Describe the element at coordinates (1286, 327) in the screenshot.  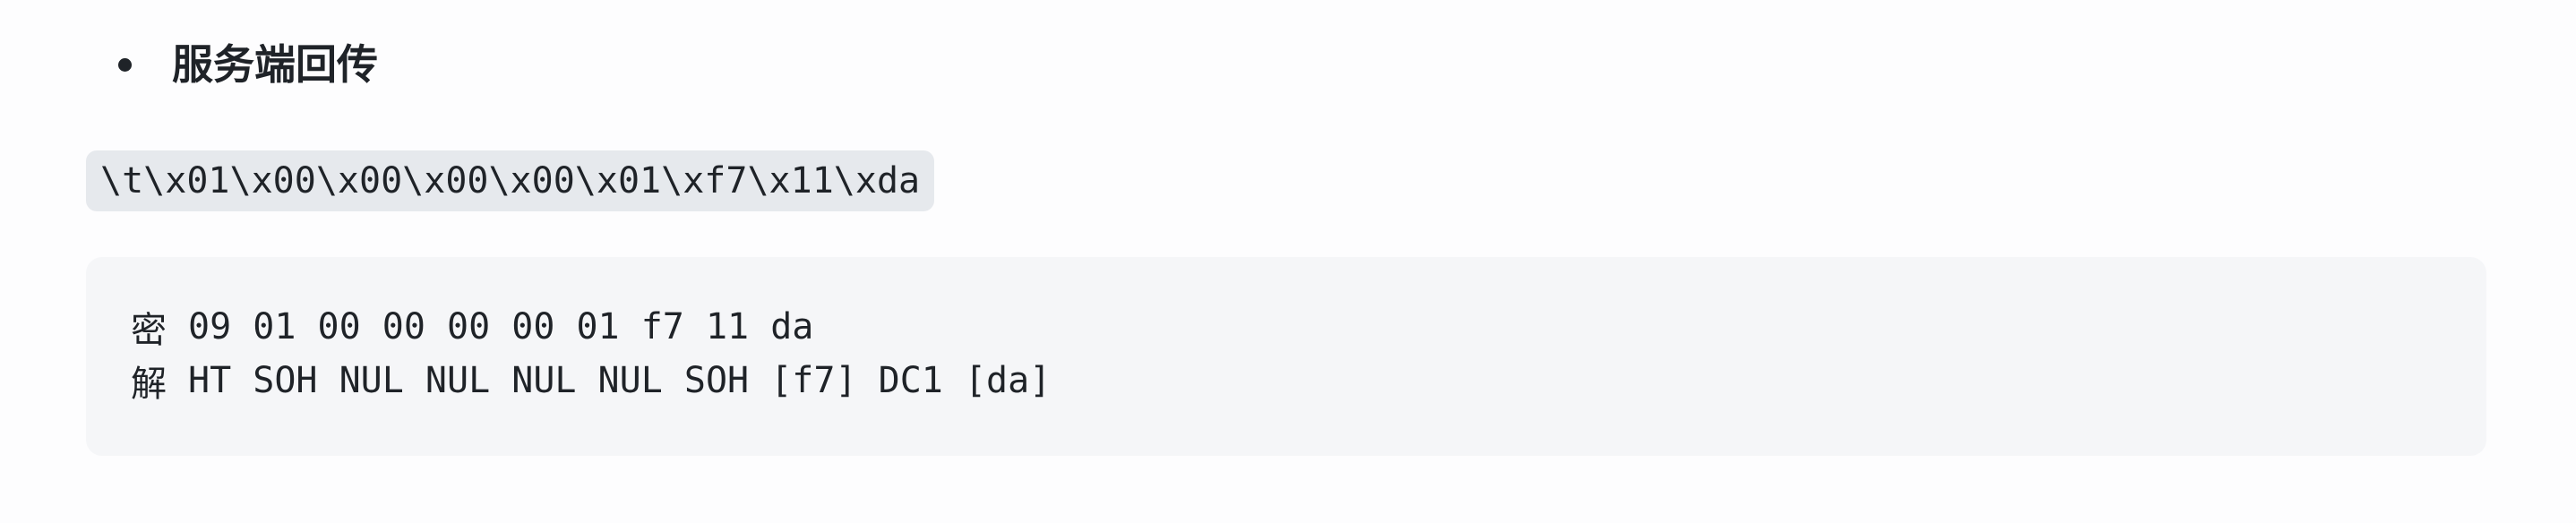
I see `code-line-encrypted: 密 09 01 00 00 00 00 01 f7 11 da` at that location.